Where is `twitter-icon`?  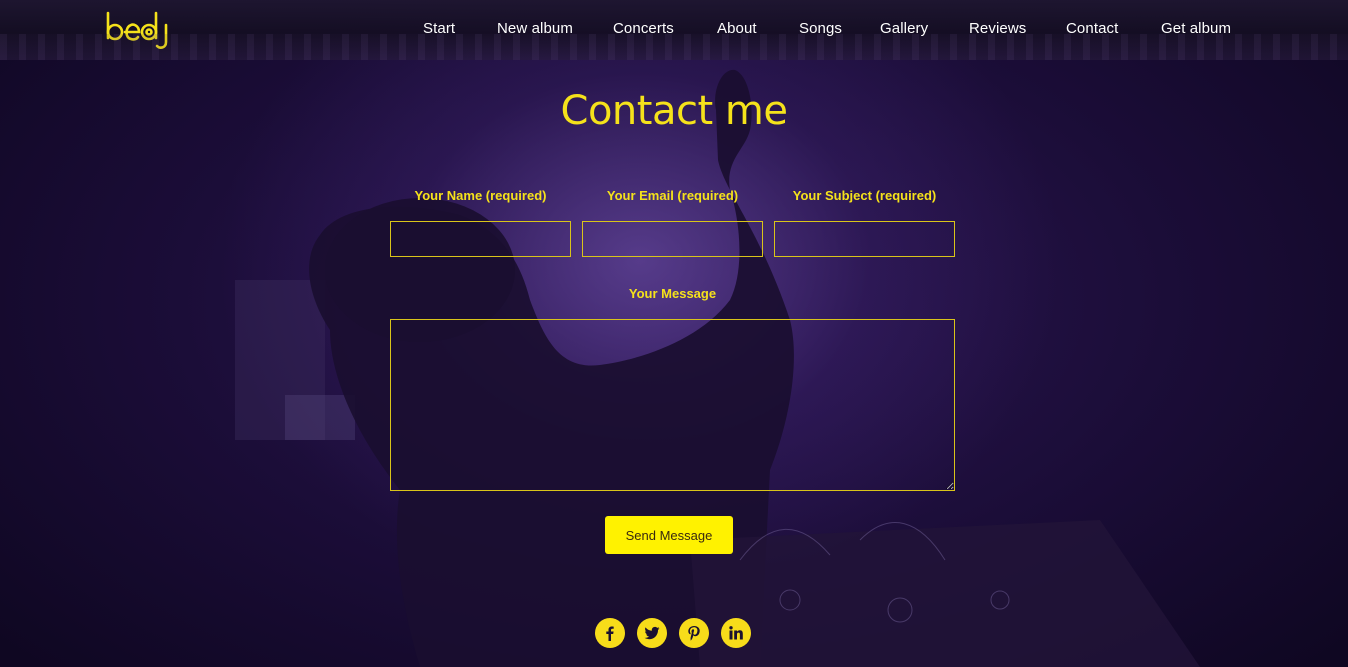
twitter-icon is located at coordinates (652, 633).